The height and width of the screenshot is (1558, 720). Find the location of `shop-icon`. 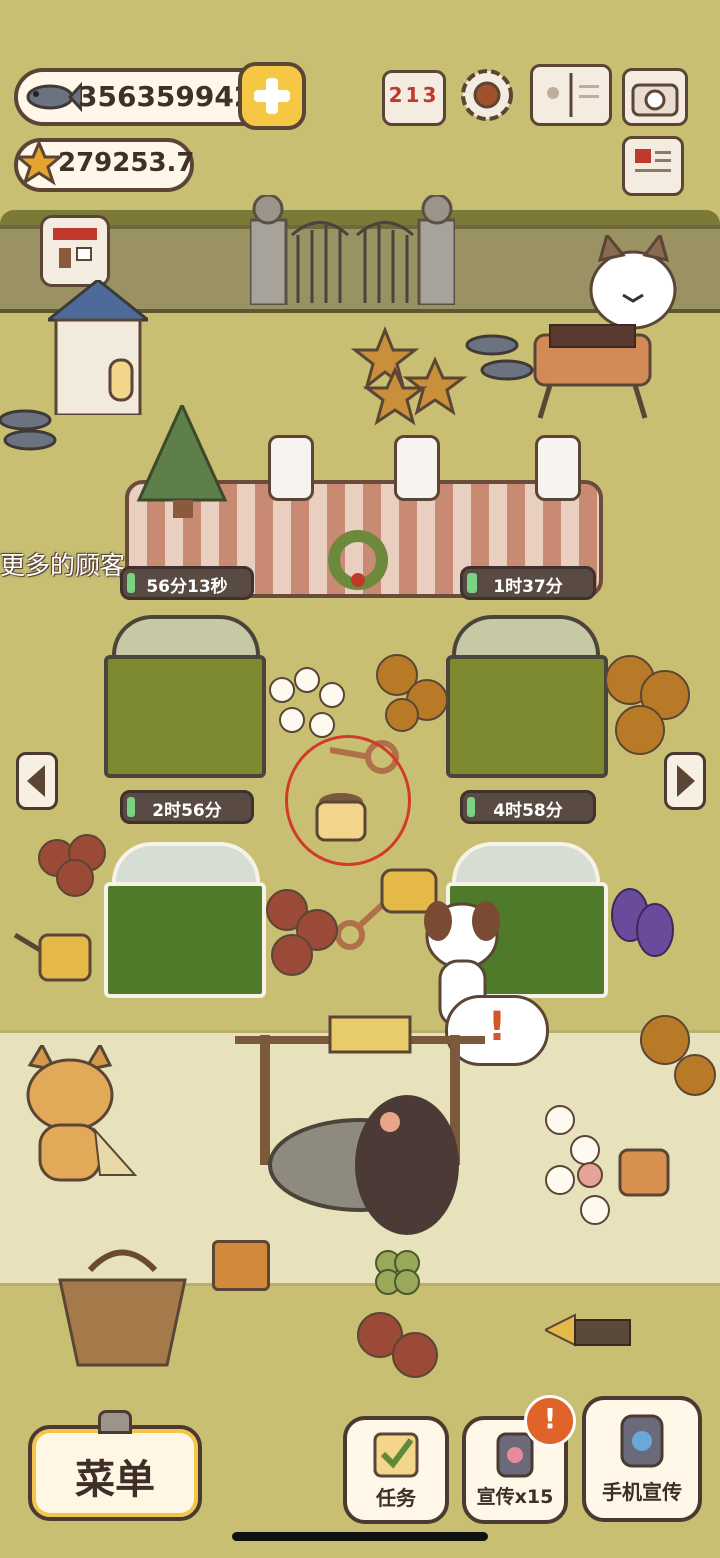

shop-icon is located at coordinates (75, 248).